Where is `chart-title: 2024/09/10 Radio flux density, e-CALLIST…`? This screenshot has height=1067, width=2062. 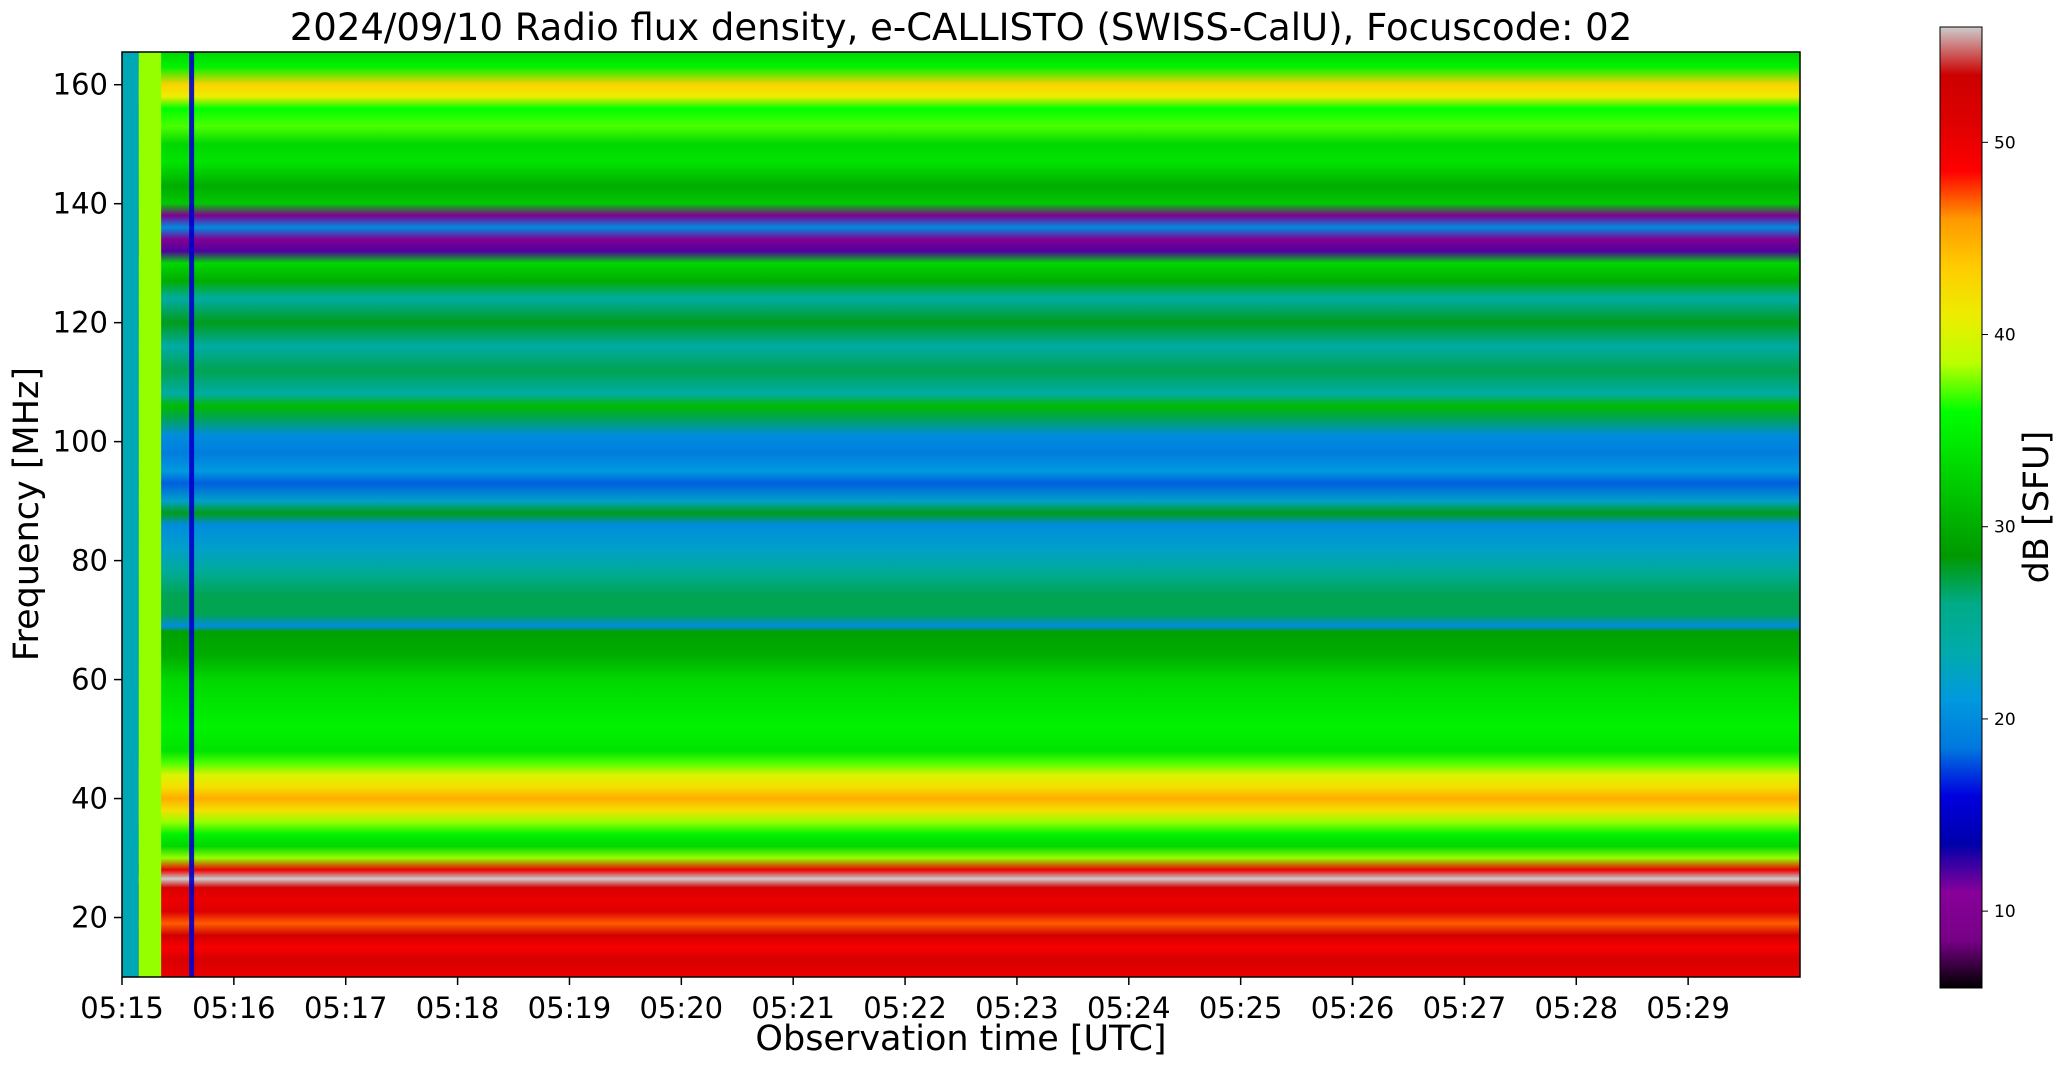 chart-title: 2024/09/10 Radio flux density, e-CALLIST… is located at coordinates (961, 27).